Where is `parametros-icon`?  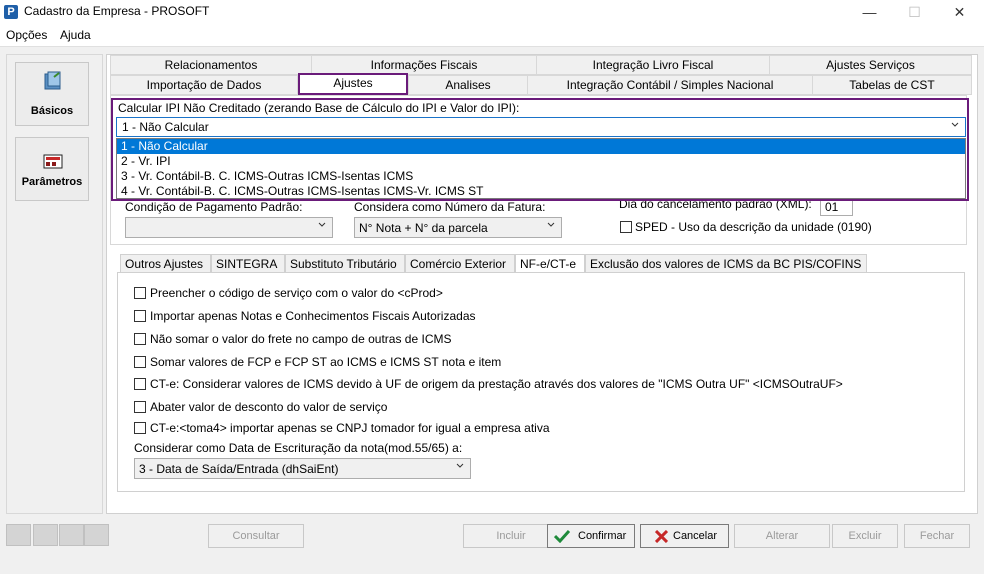 parametros-icon is located at coordinates (53, 161).